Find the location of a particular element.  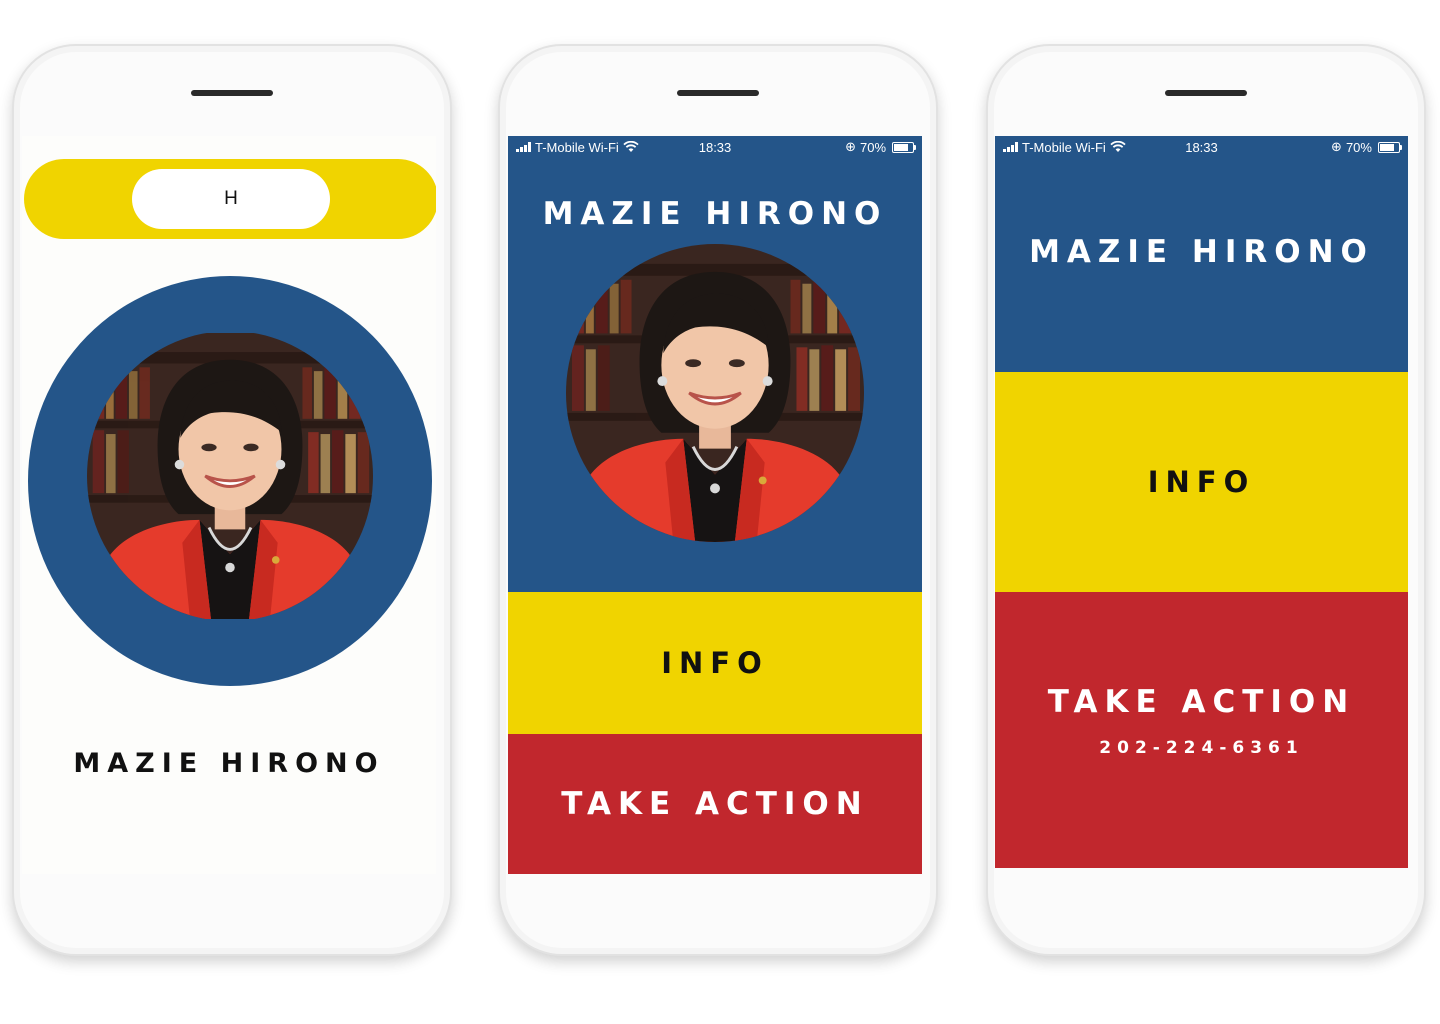

search-bar: H is located at coordinates (230, 199).